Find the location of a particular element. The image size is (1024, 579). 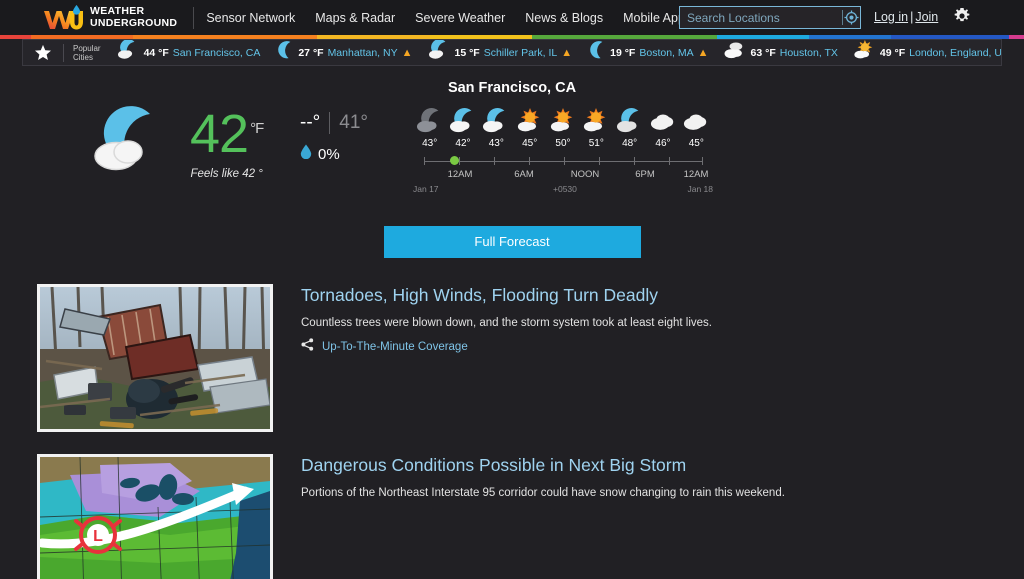

share-icon is located at coordinates (307, 347).